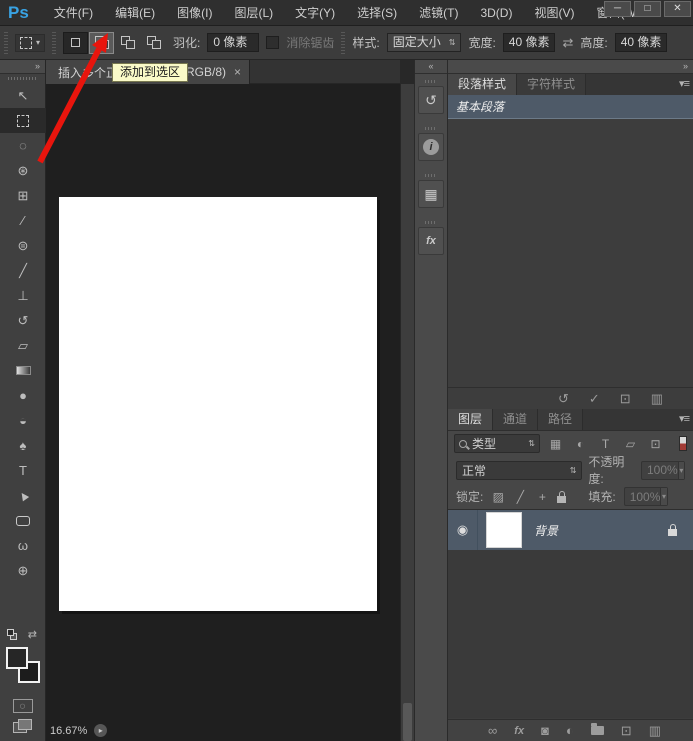  I want to click on tools-panel-header: », so click(22, 67).